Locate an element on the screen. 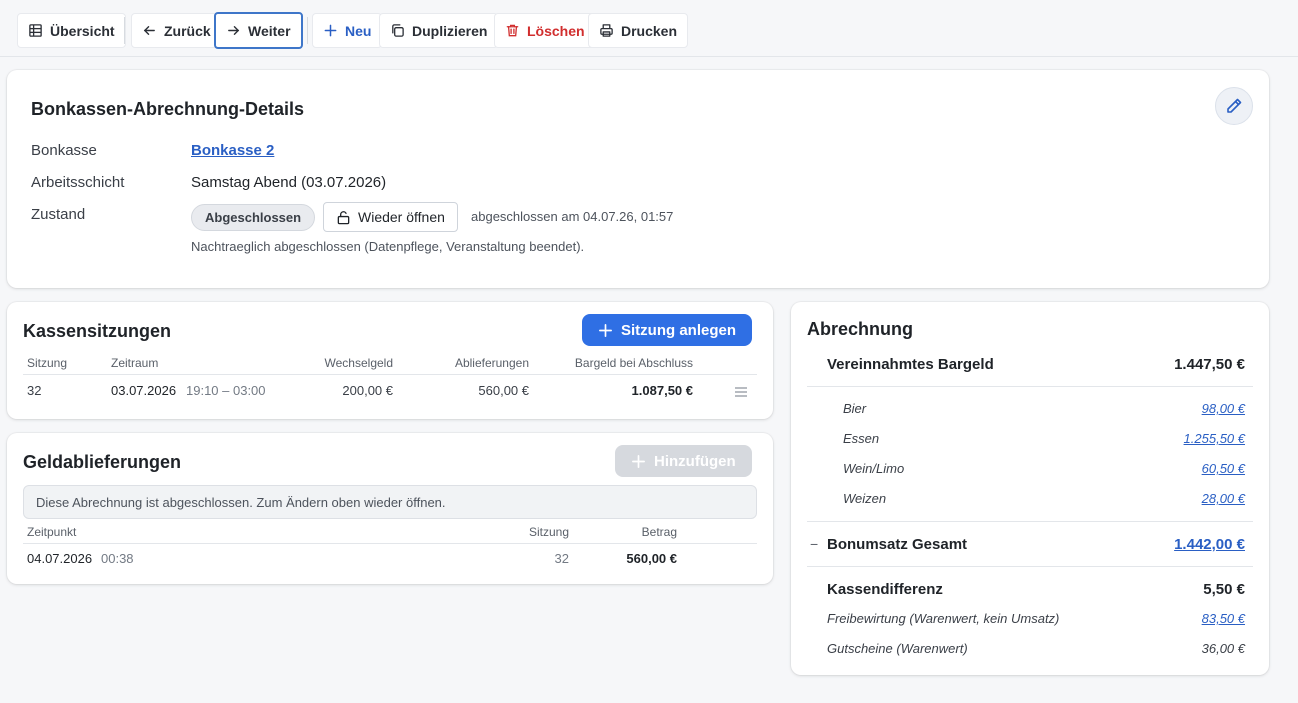 The height and width of the screenshot is (703, 1298). create-session-label: Sitzung anlegen is located at coordinates (679, 330).